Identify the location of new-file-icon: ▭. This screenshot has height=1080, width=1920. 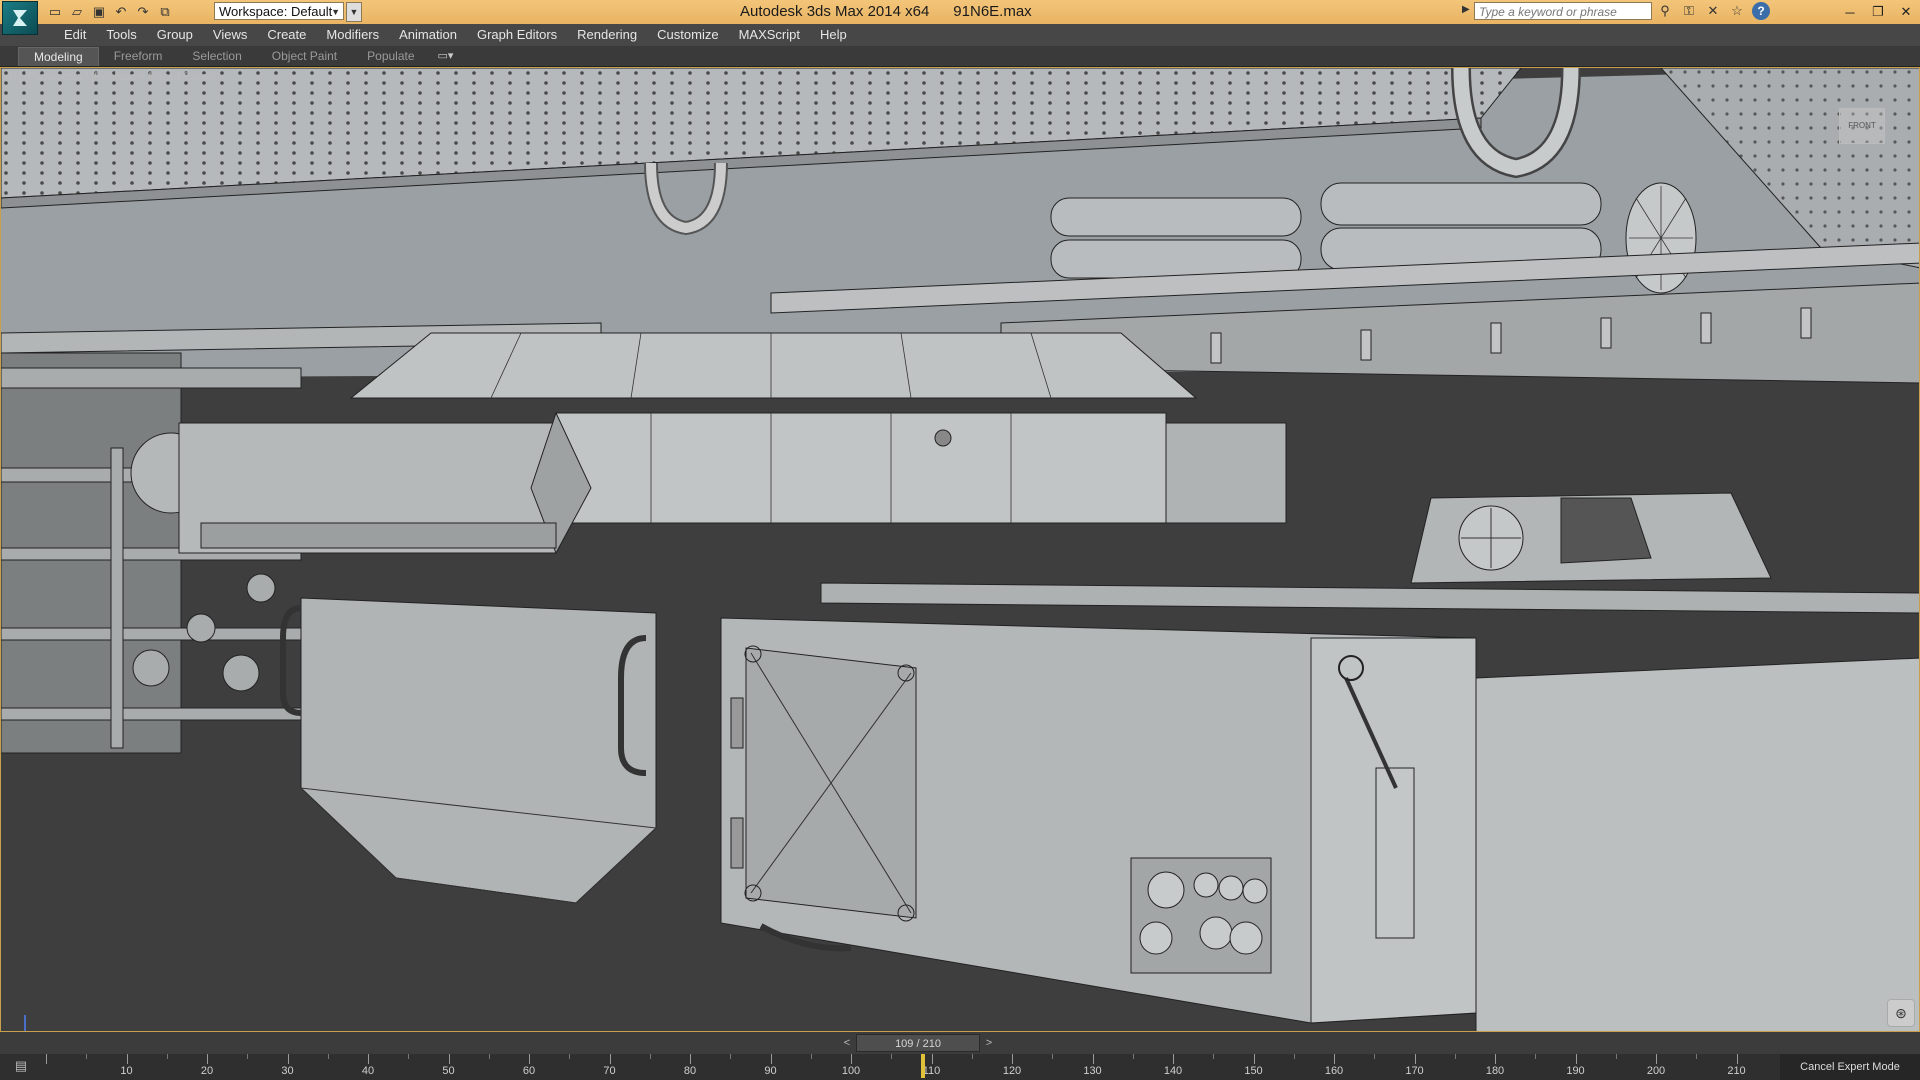
(55, 12).